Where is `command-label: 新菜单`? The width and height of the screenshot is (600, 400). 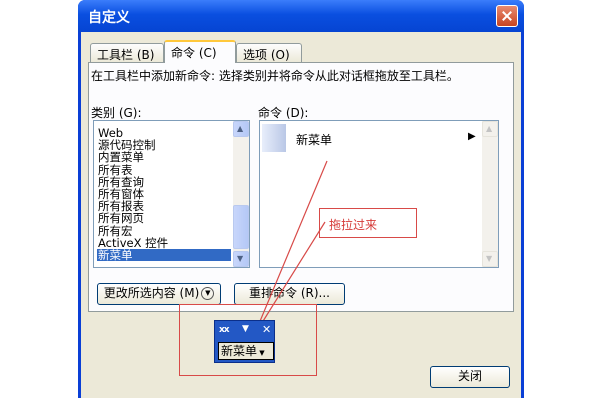 command-label: 新菜单 is located at coordinates (314, 140).